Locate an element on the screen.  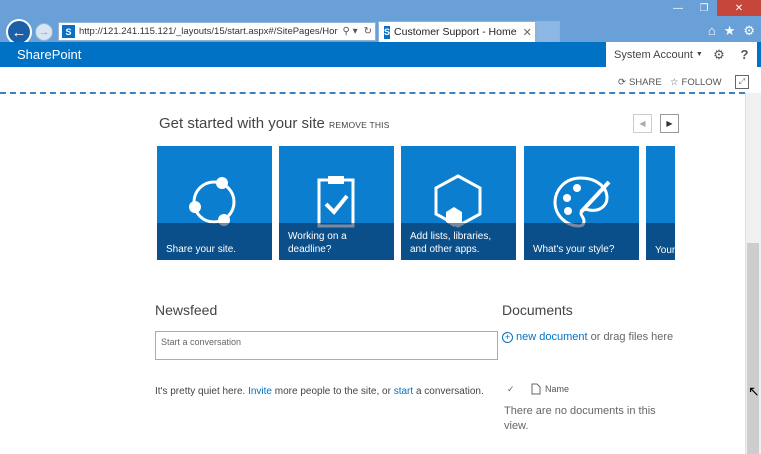
new-tab-button is located at coordinates (548, 31).